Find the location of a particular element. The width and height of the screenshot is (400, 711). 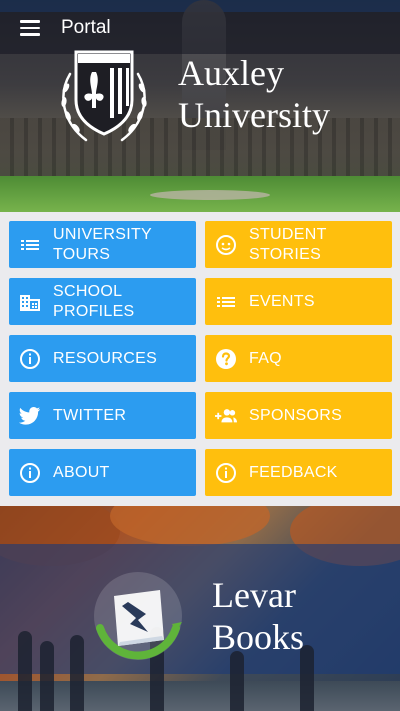

help-icon is located at coordinates (226, 359).